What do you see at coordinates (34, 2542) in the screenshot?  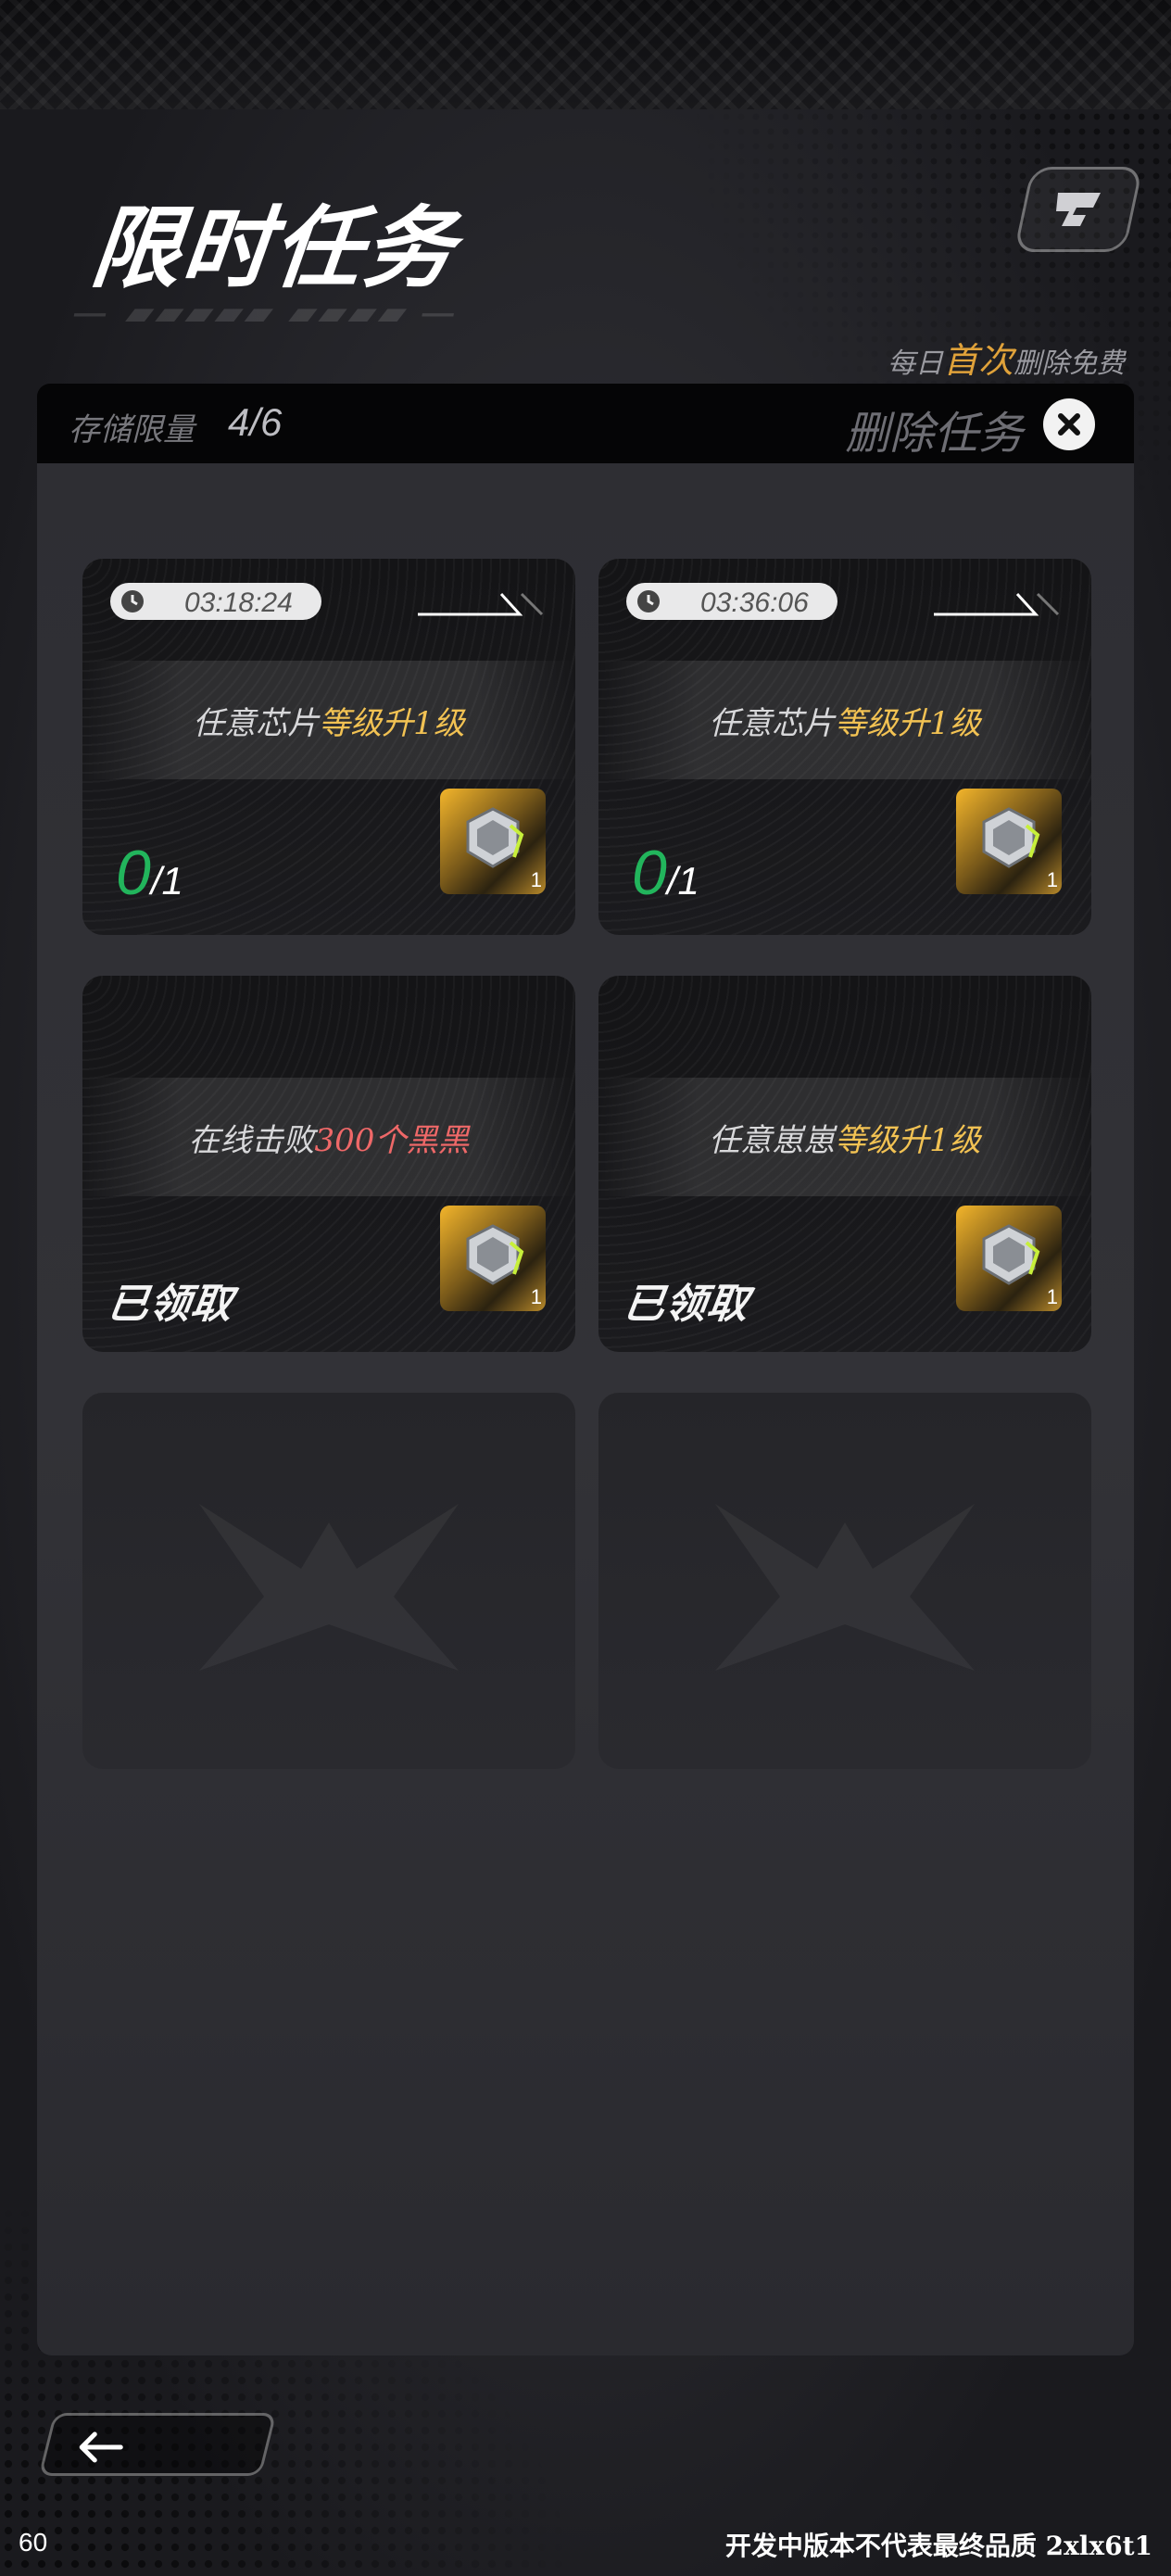 I see `fps-counter: 60` at bounding box center [34, 2542].